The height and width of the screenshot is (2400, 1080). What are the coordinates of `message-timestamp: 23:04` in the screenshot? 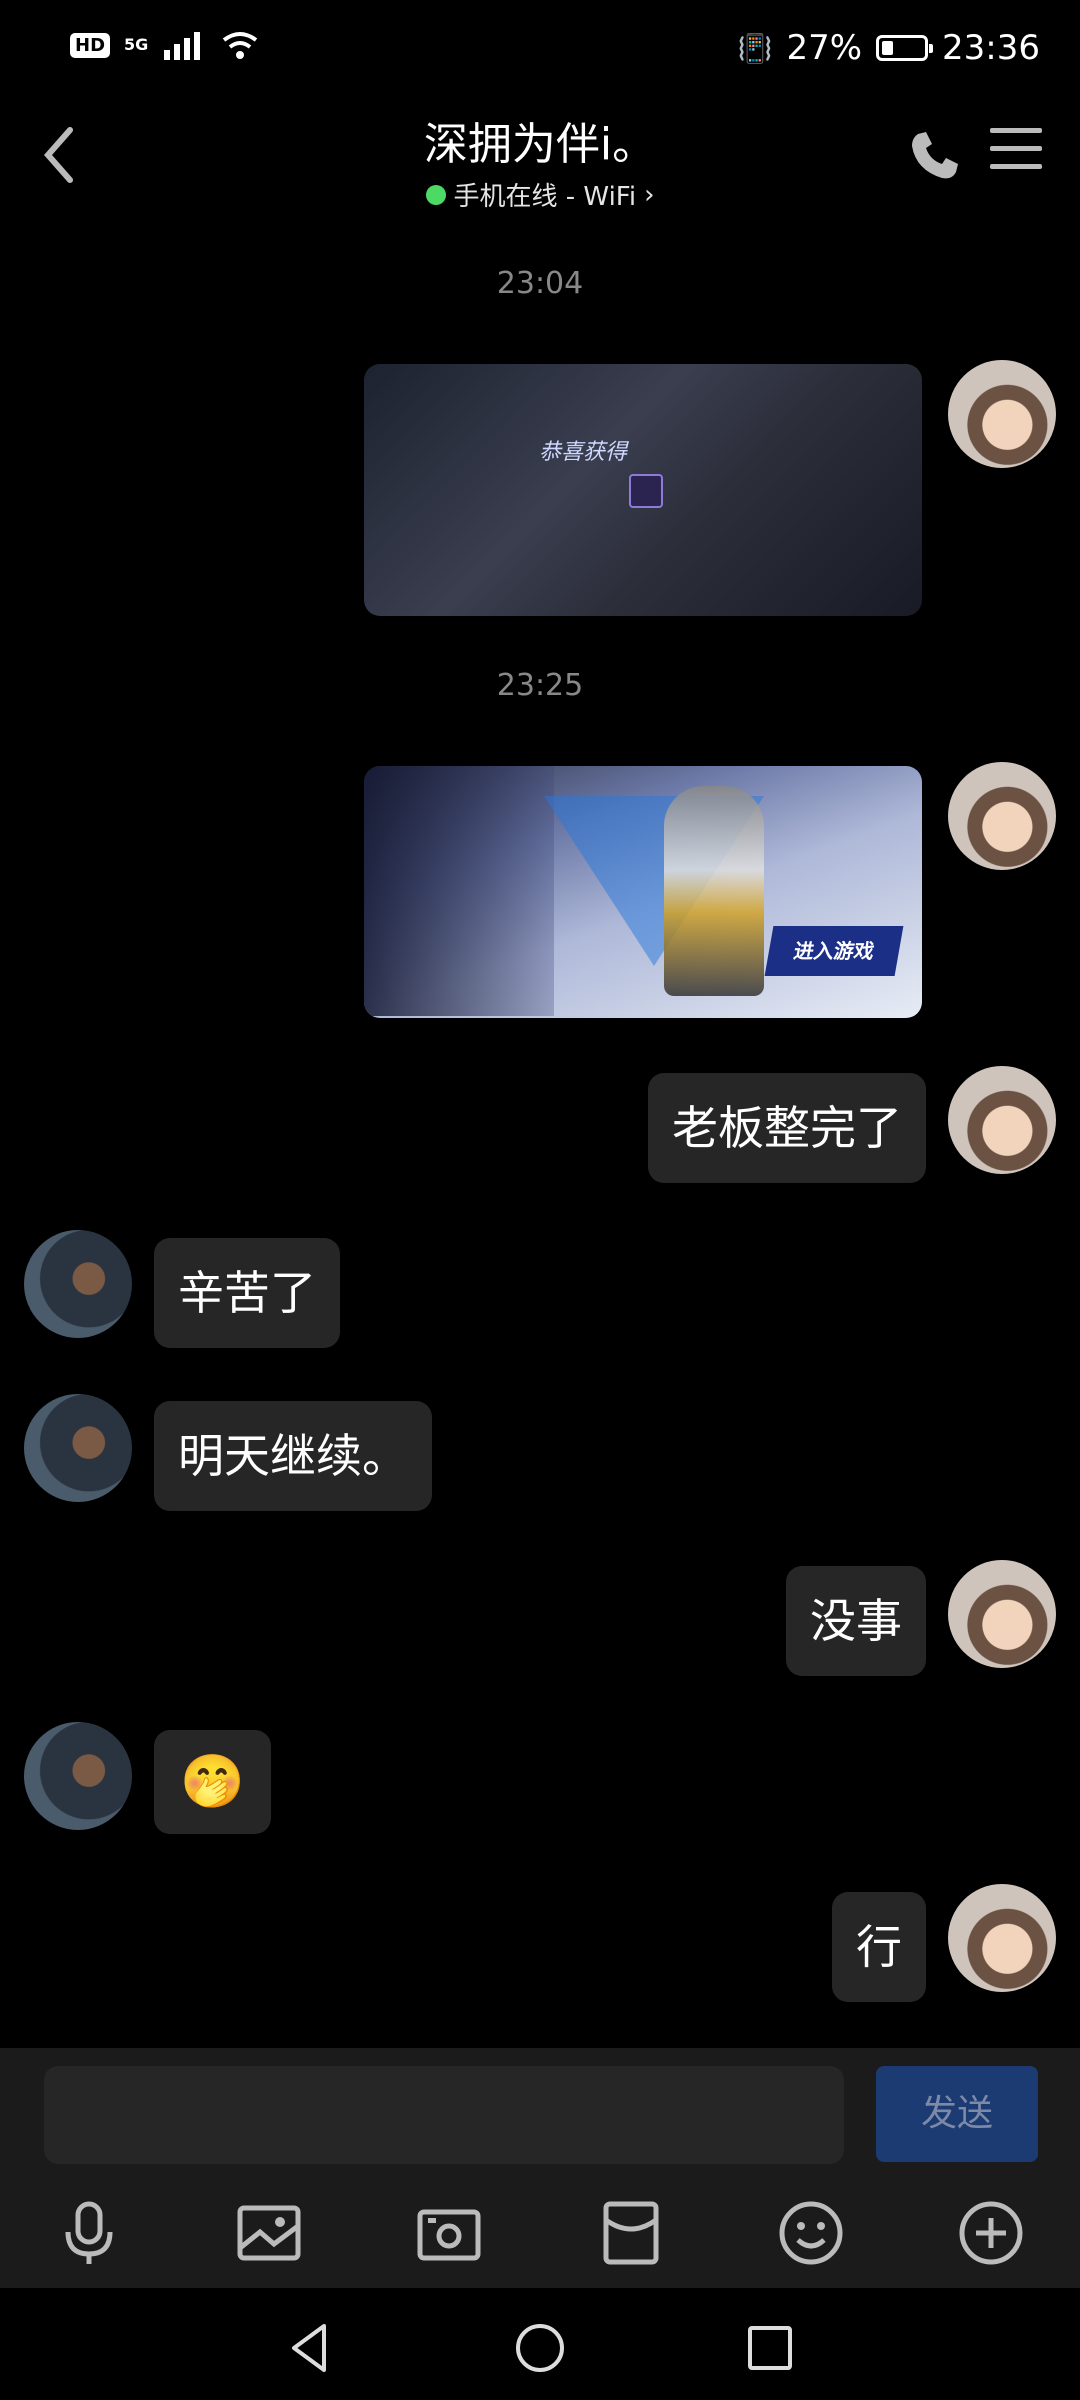 It's located at (540, 283).